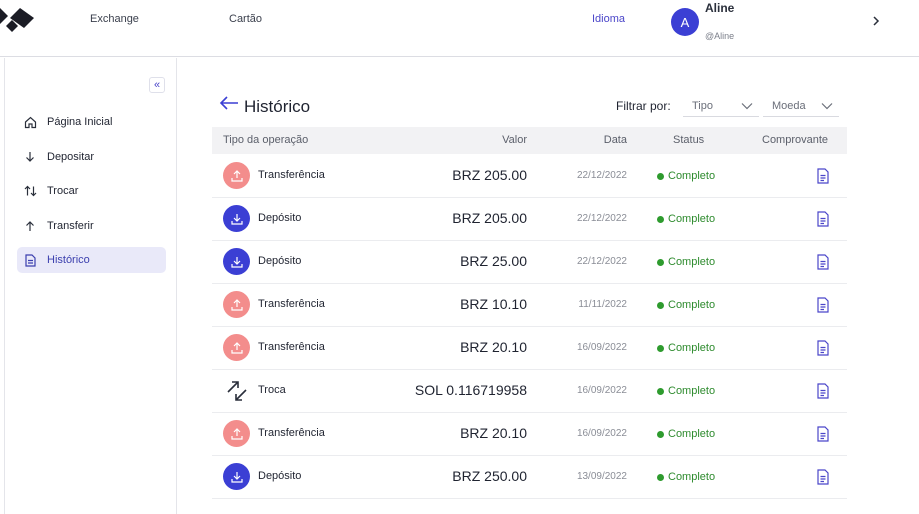 Image resolution: width=919 pixels, height=514 pixels. What do you see at coordinates (720, 8) in the screenshot?
I see `user-name: Aline` at bounding box center [720, 8].